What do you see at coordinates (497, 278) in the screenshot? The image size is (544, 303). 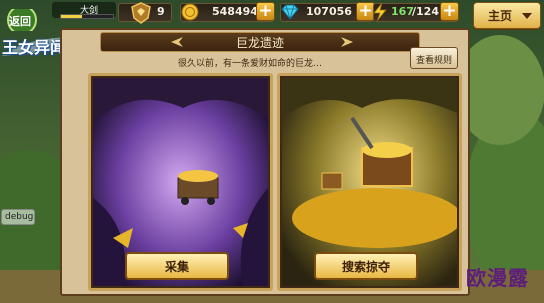 I see `watermark: 欧漫露` at bounding box center [497, 278].